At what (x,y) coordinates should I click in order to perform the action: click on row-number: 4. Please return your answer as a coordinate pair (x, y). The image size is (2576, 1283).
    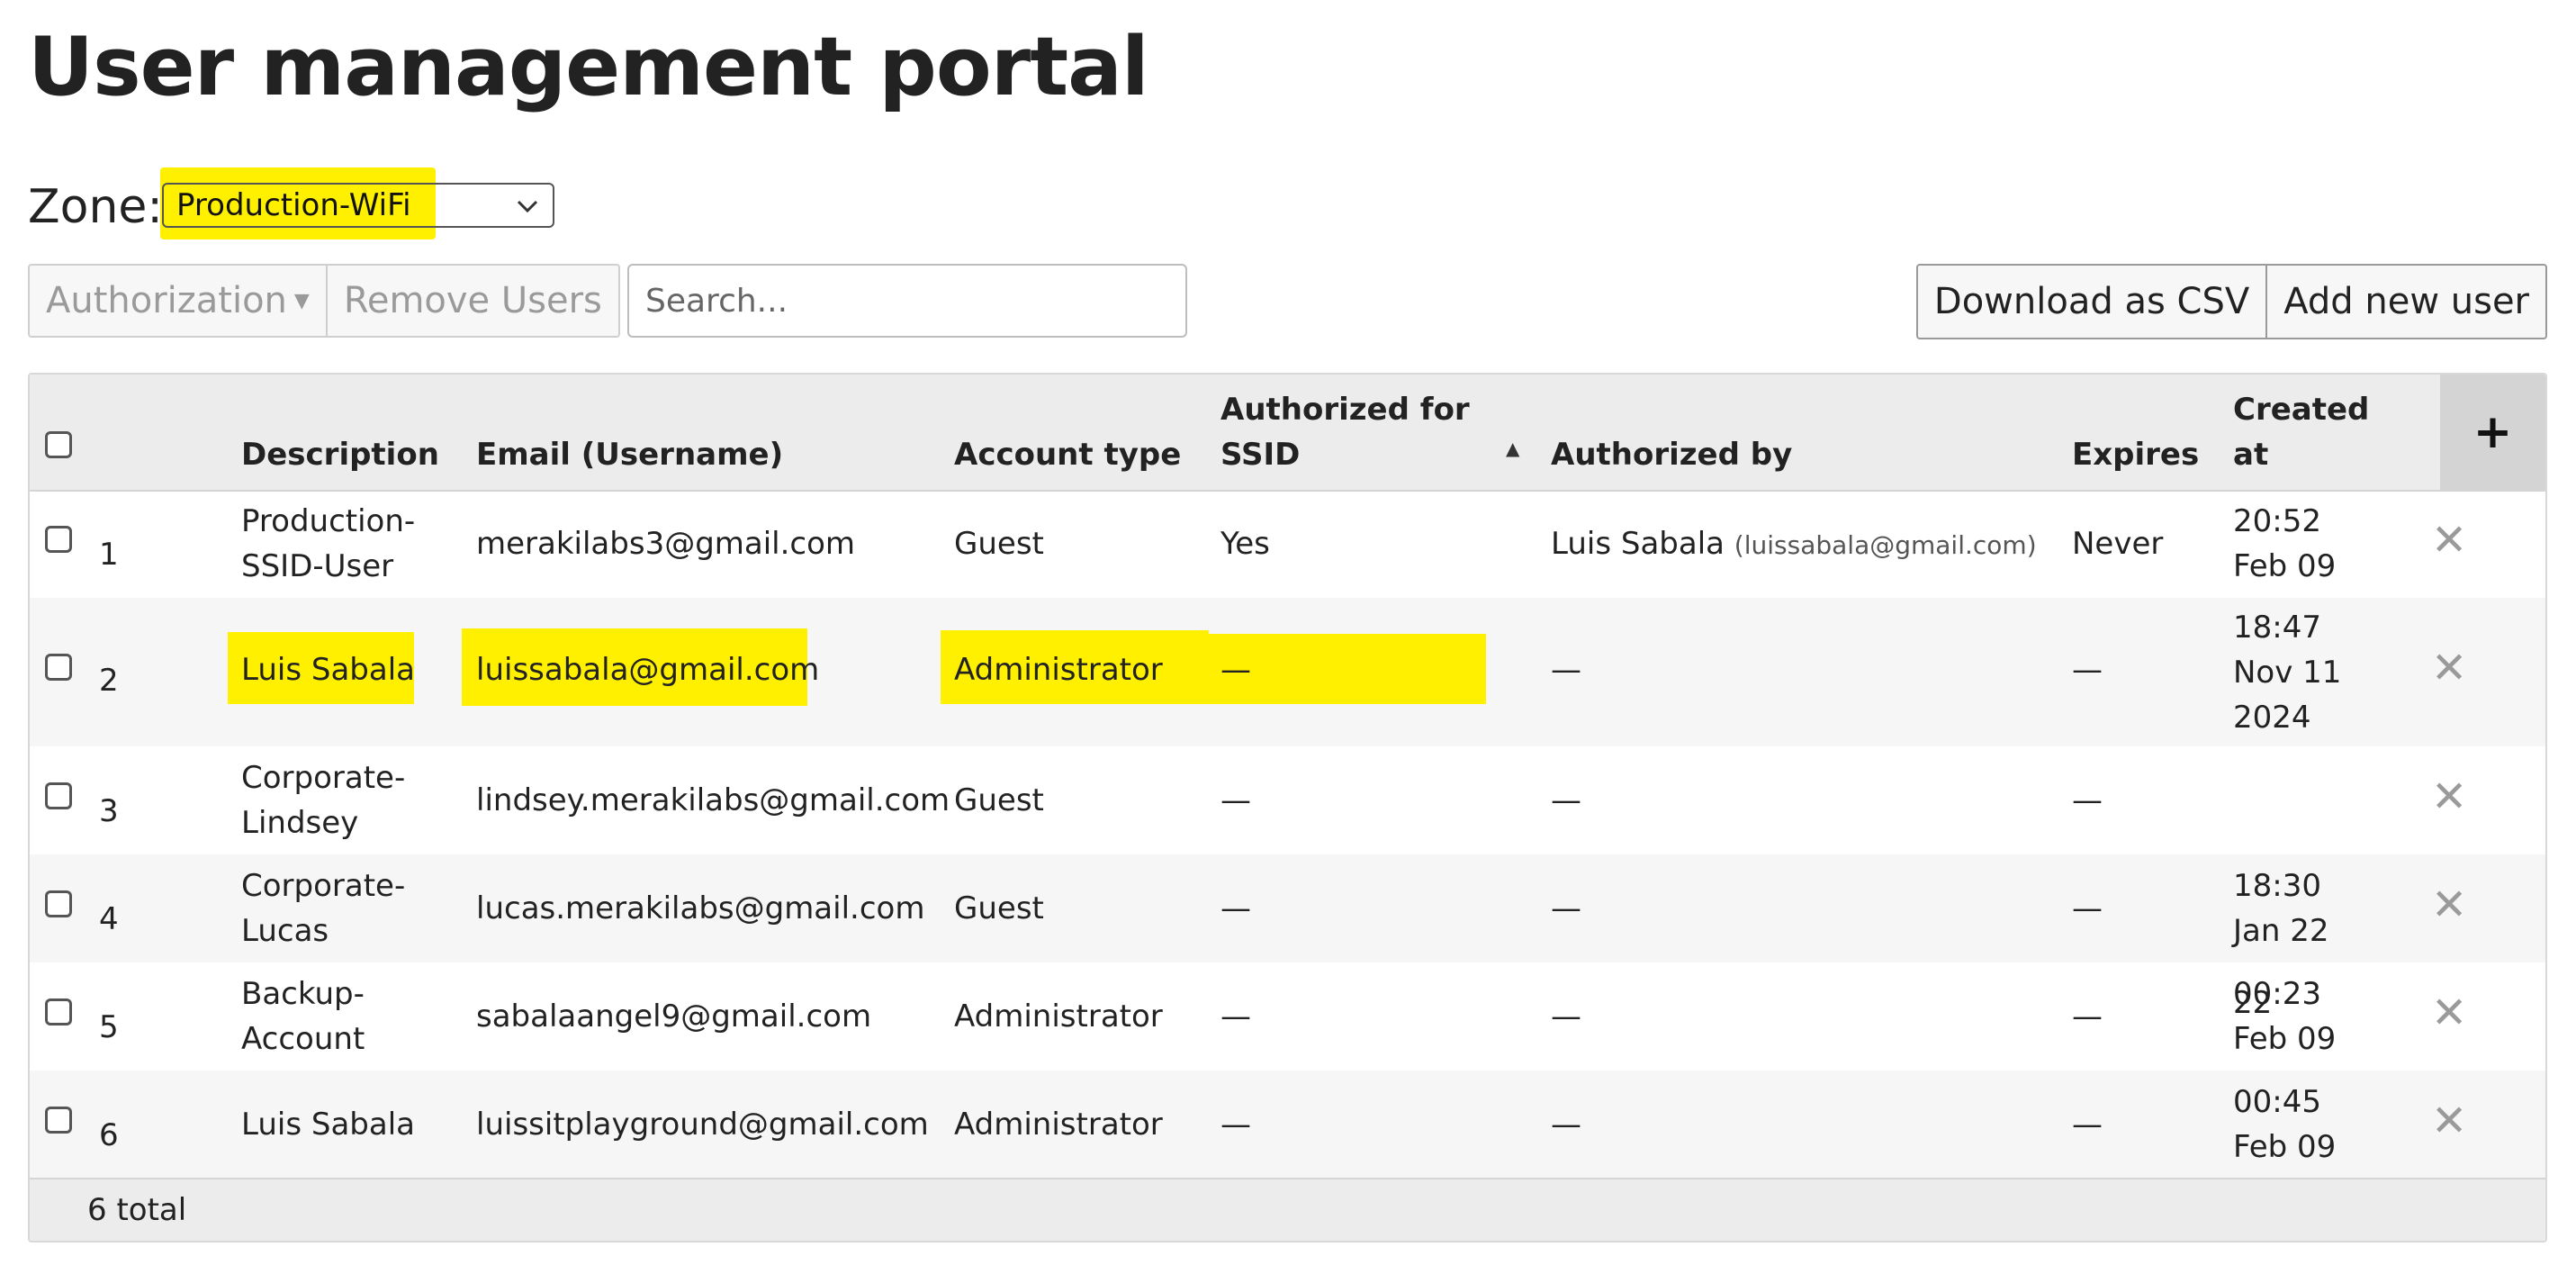
    Looking at the image, I should click on (109, 919).